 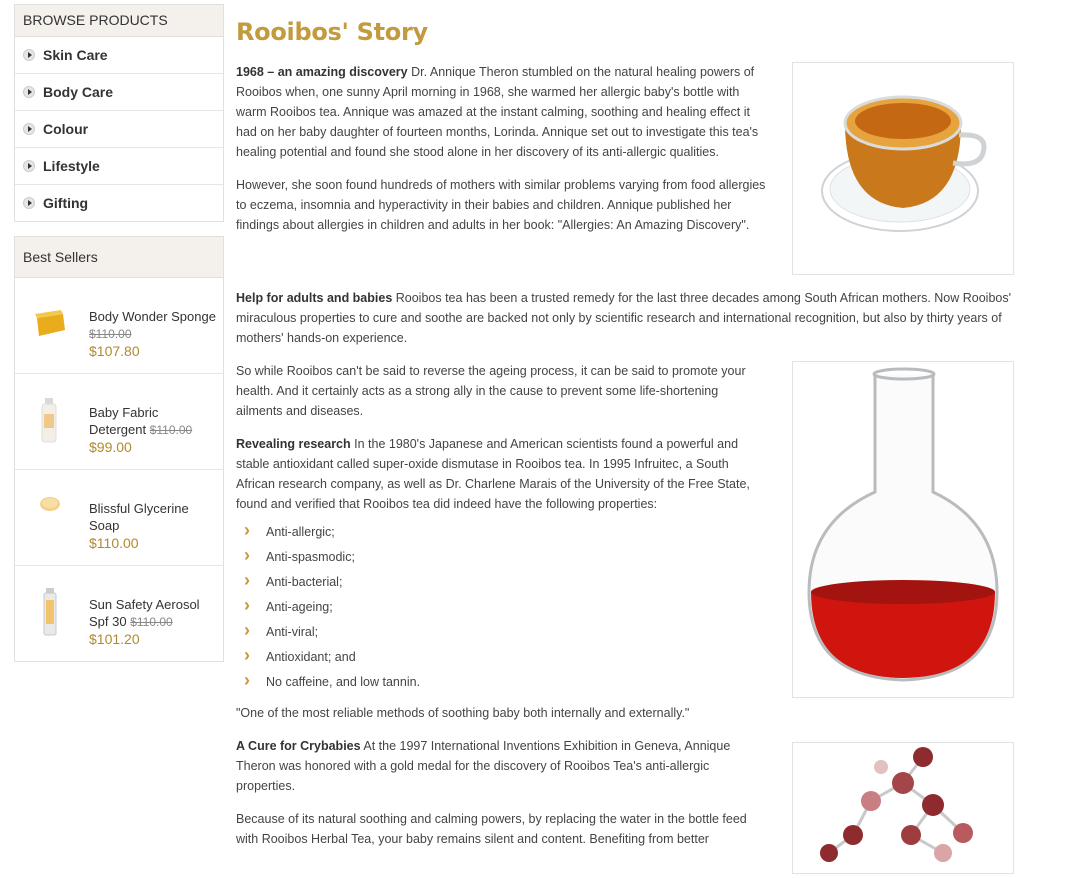 What do you see at coordinates (75, 55) in the screenshot?
I see `category-label: Skin Care` at bounding box center [75, 55].